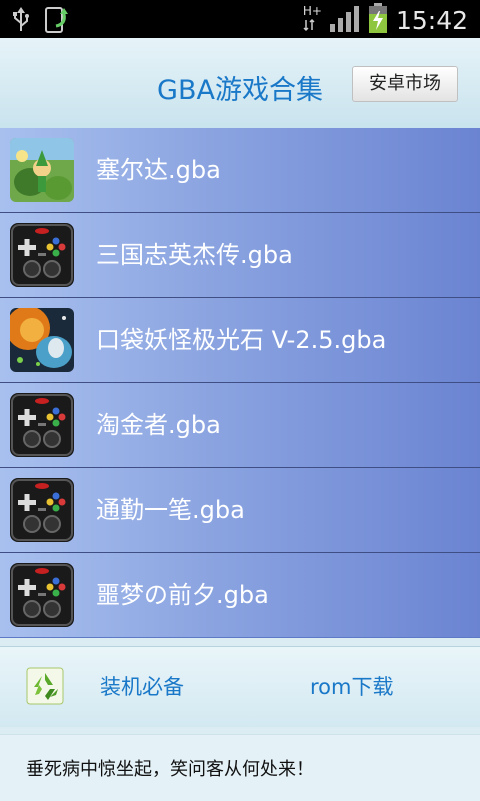 Image resolution: width=480 pixels, height=801 pixels. I want to click on game-title: 通勤一笔.gba, so click(170, 510).